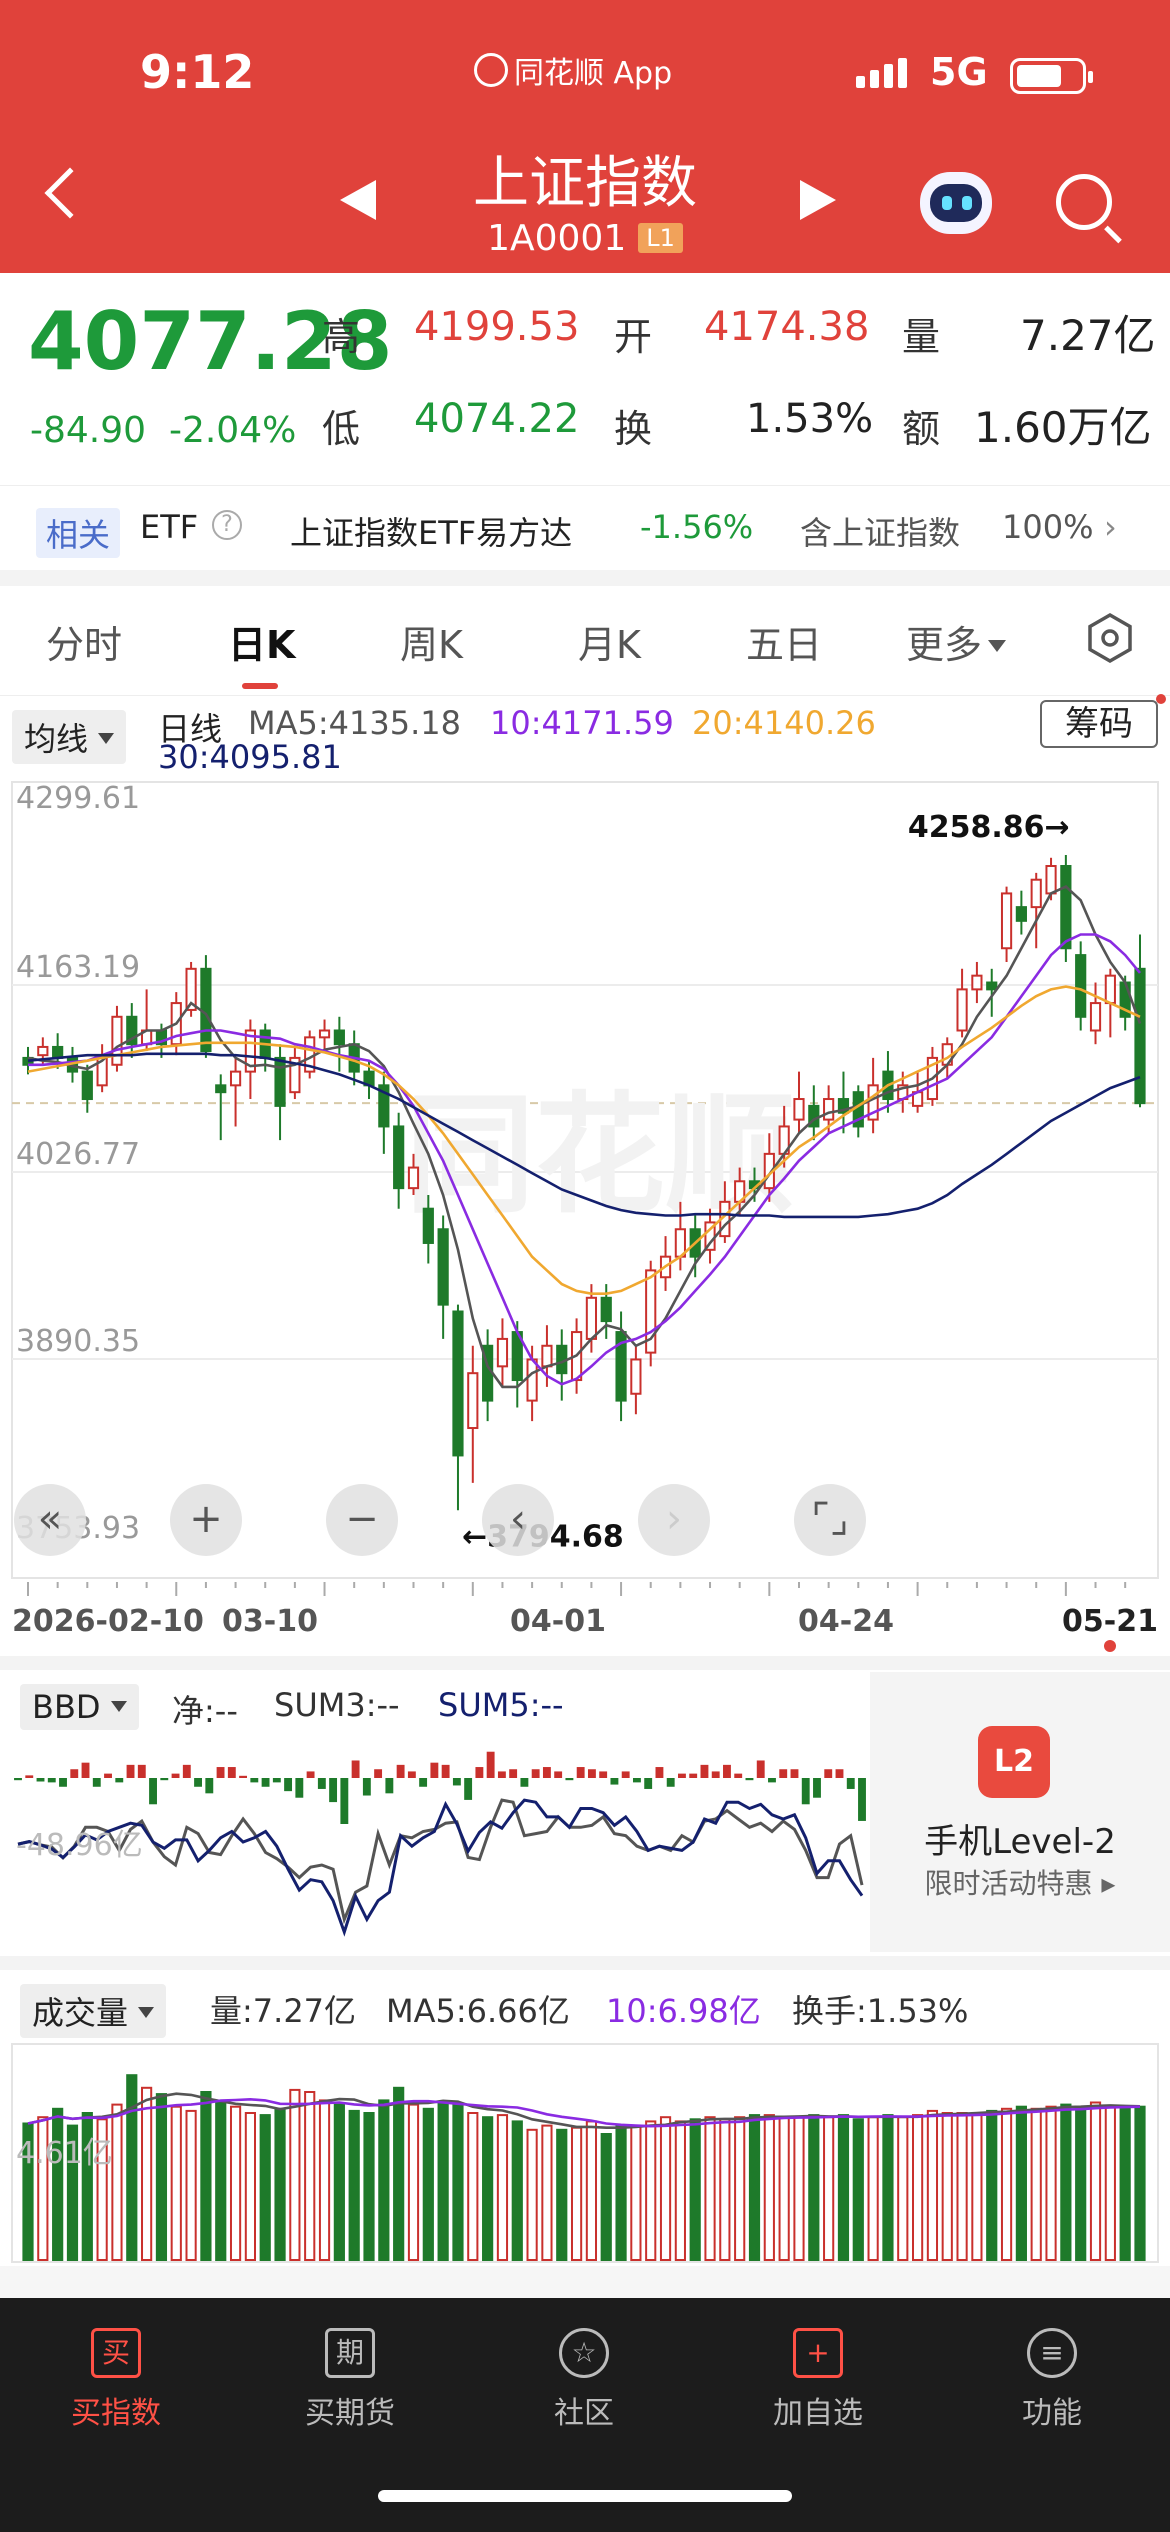 This screenshot has height=2532, width=1170. What do you see at coordinates (660, 238) in the screenshot?
I see `level-badge: L1` at bounding box center [660, 238].